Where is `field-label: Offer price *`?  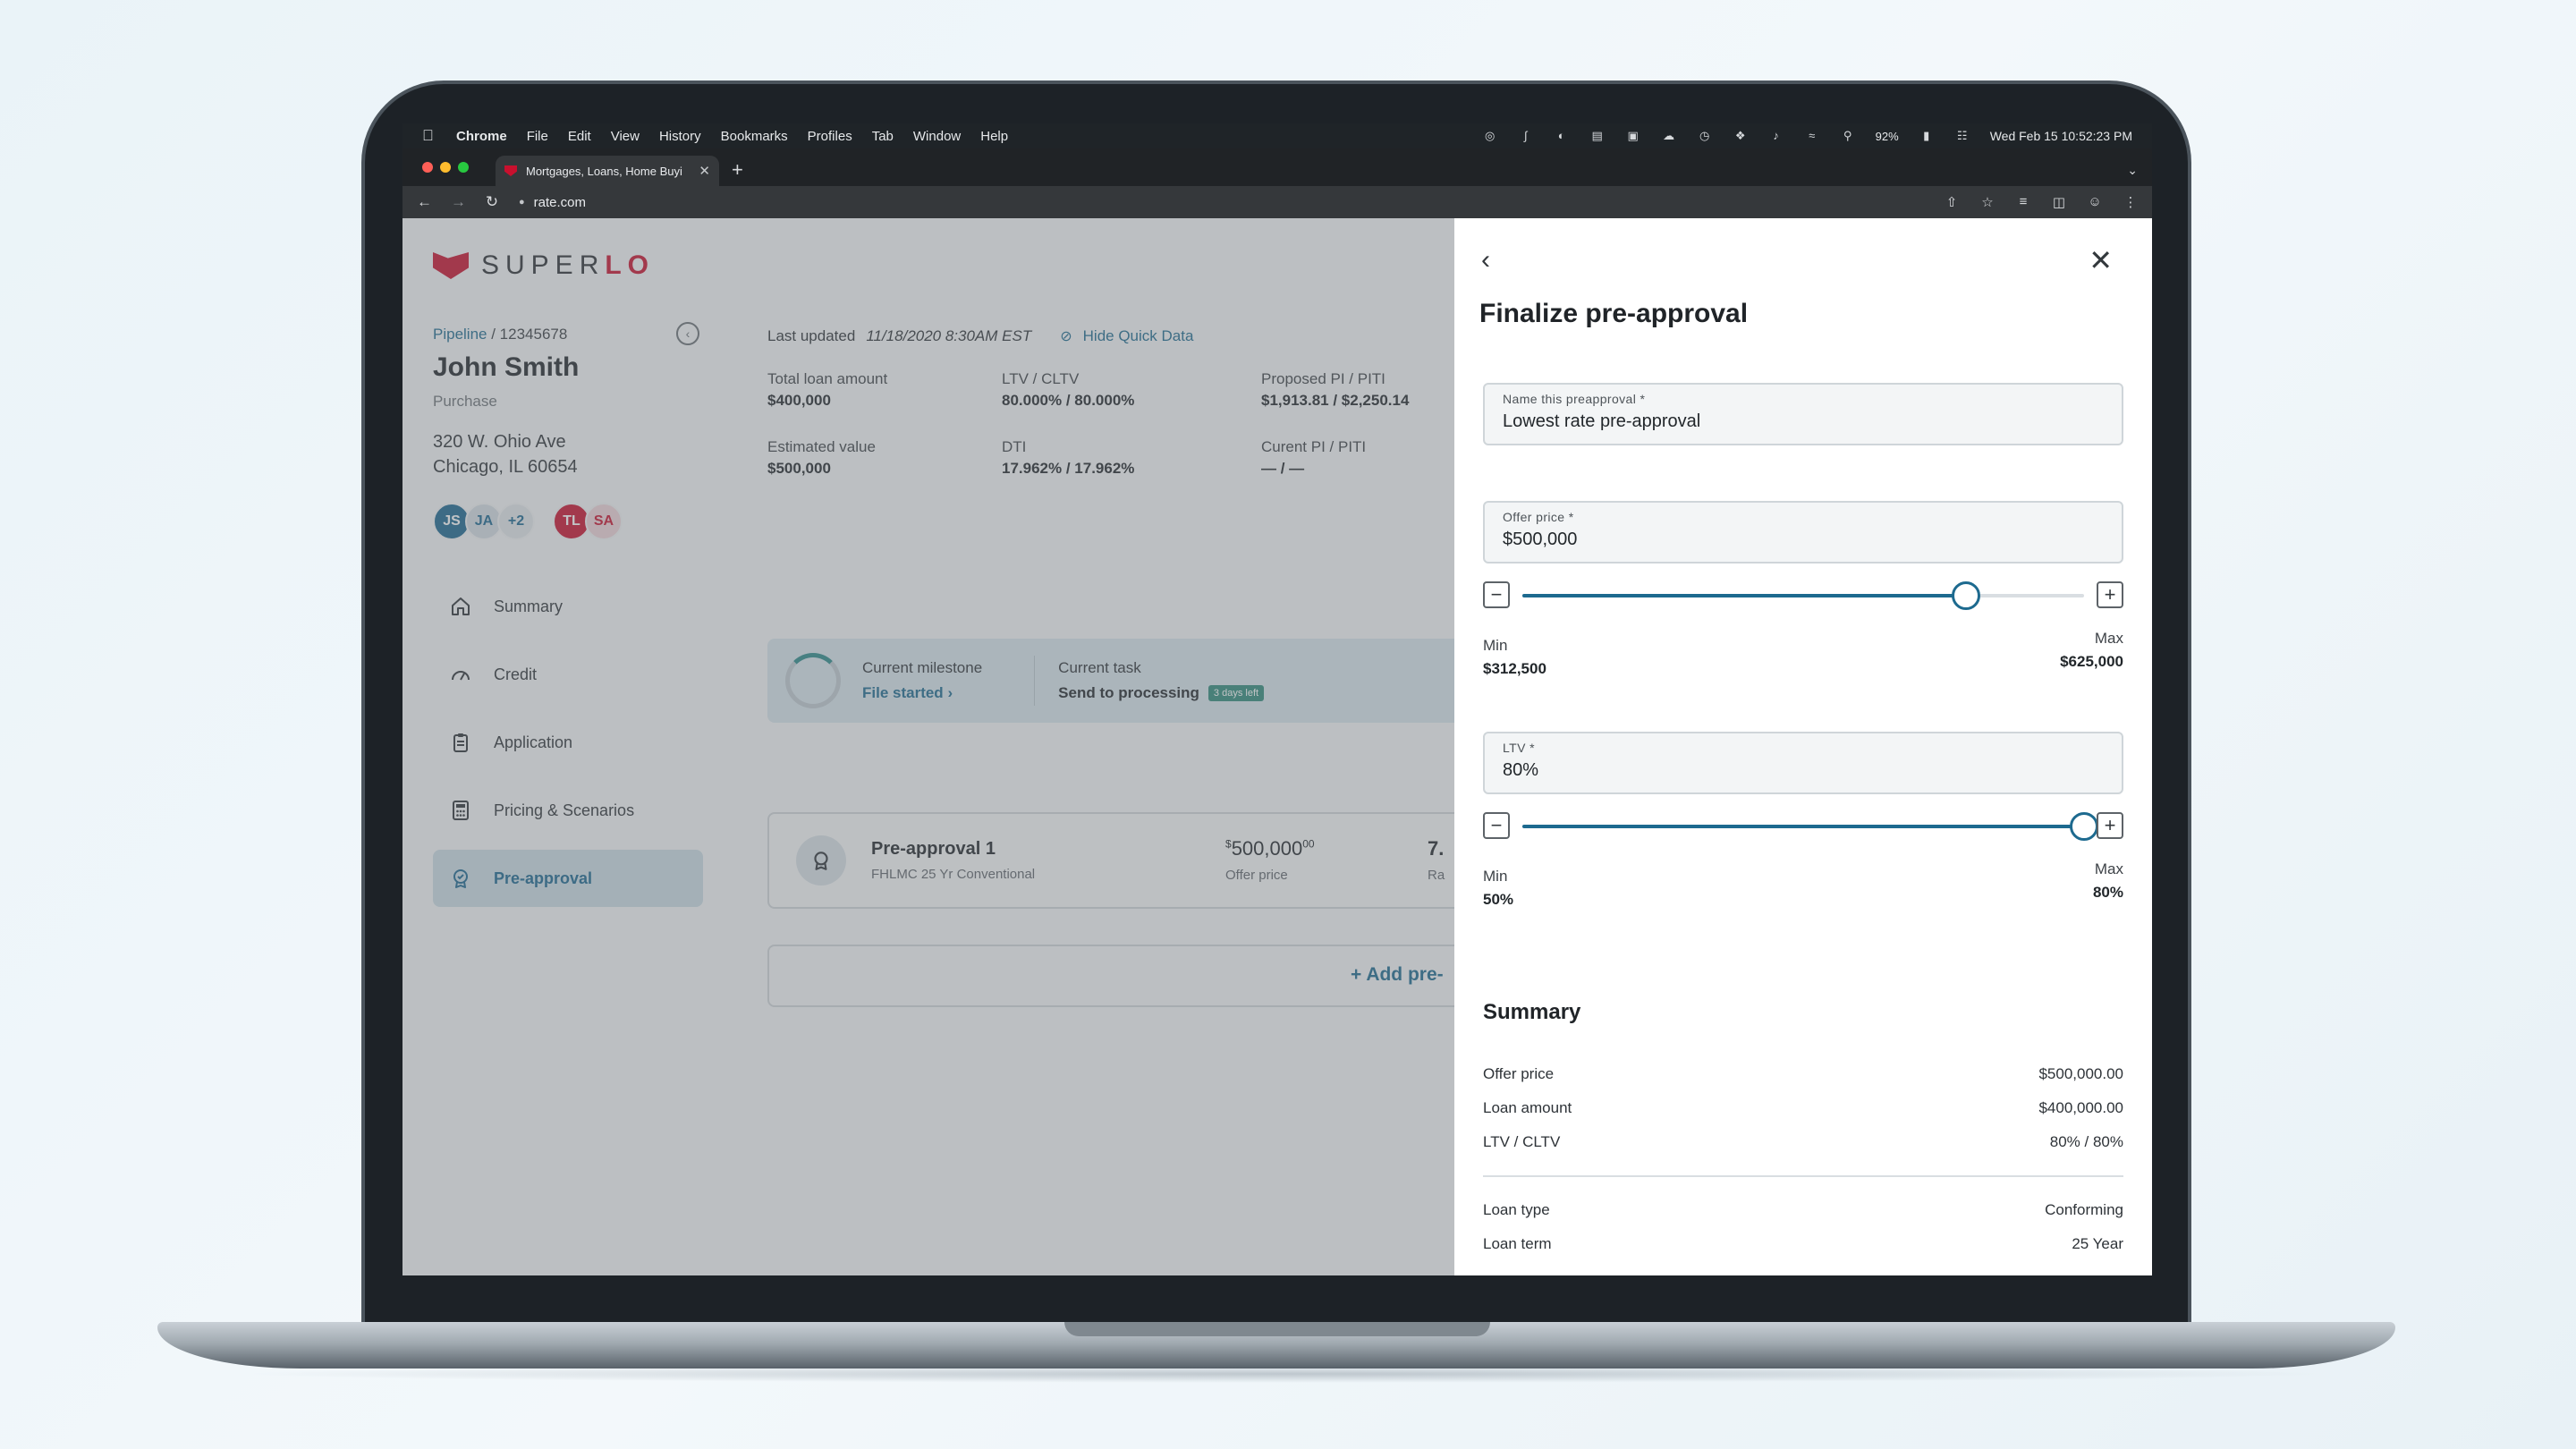 field-label: Offer price * is located at coordinates (1538, 517).